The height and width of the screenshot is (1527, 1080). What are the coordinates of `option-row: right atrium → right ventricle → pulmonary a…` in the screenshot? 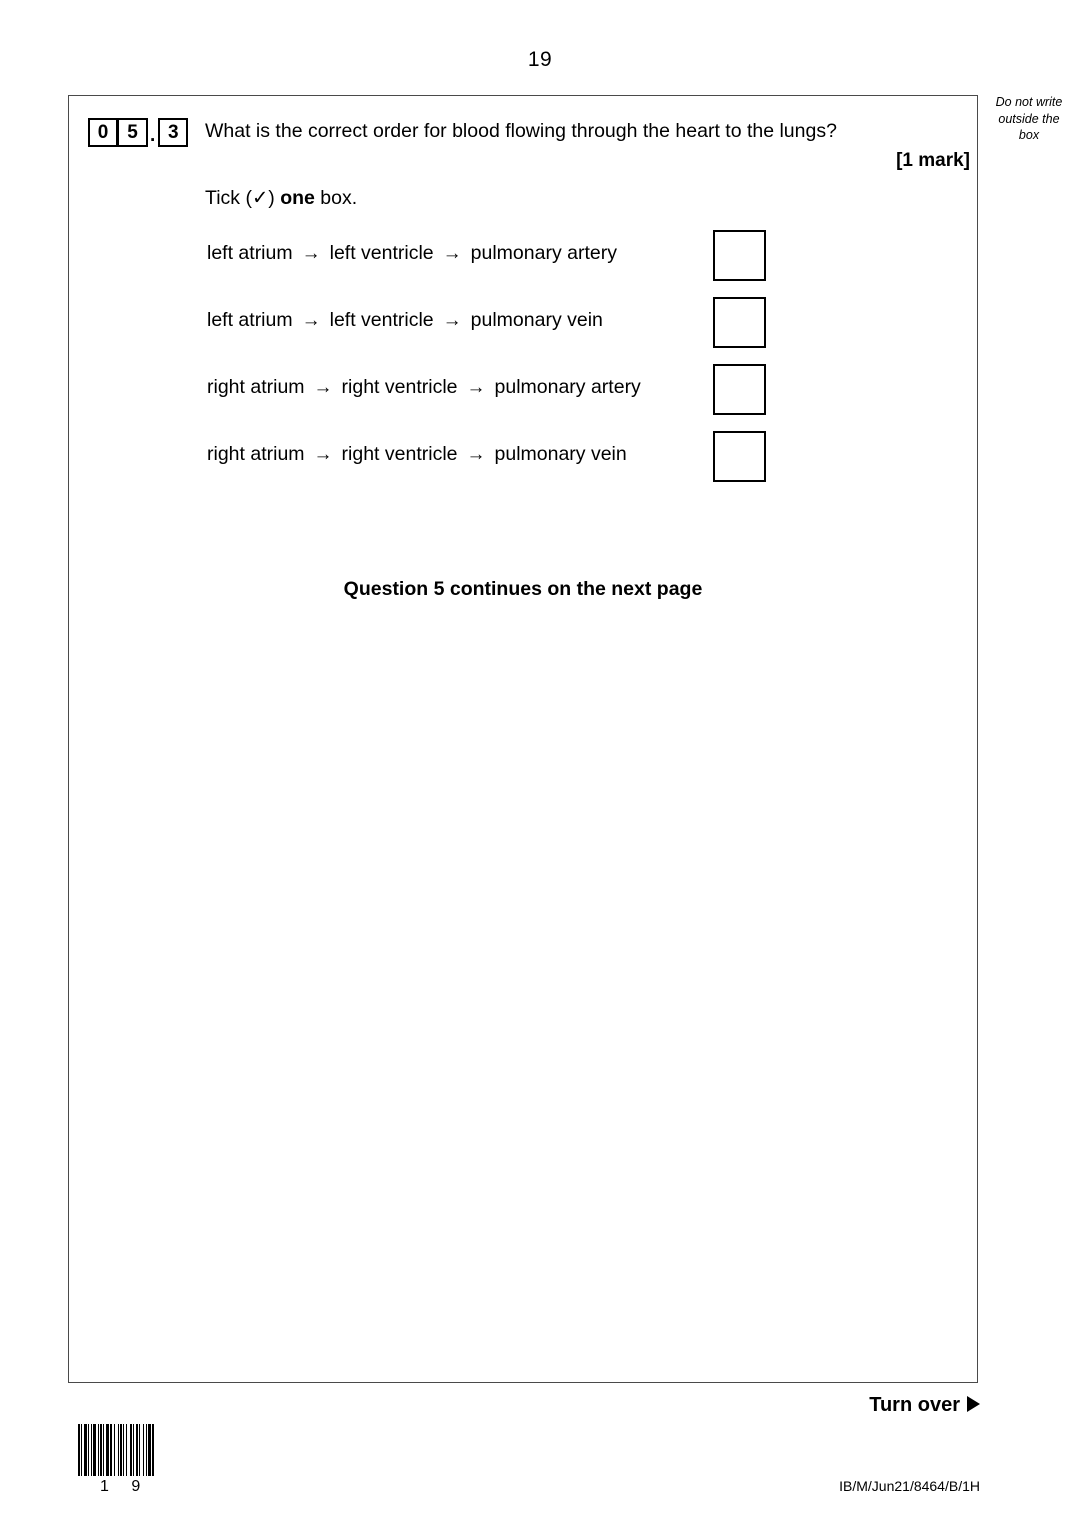 It's located at (517, 401).